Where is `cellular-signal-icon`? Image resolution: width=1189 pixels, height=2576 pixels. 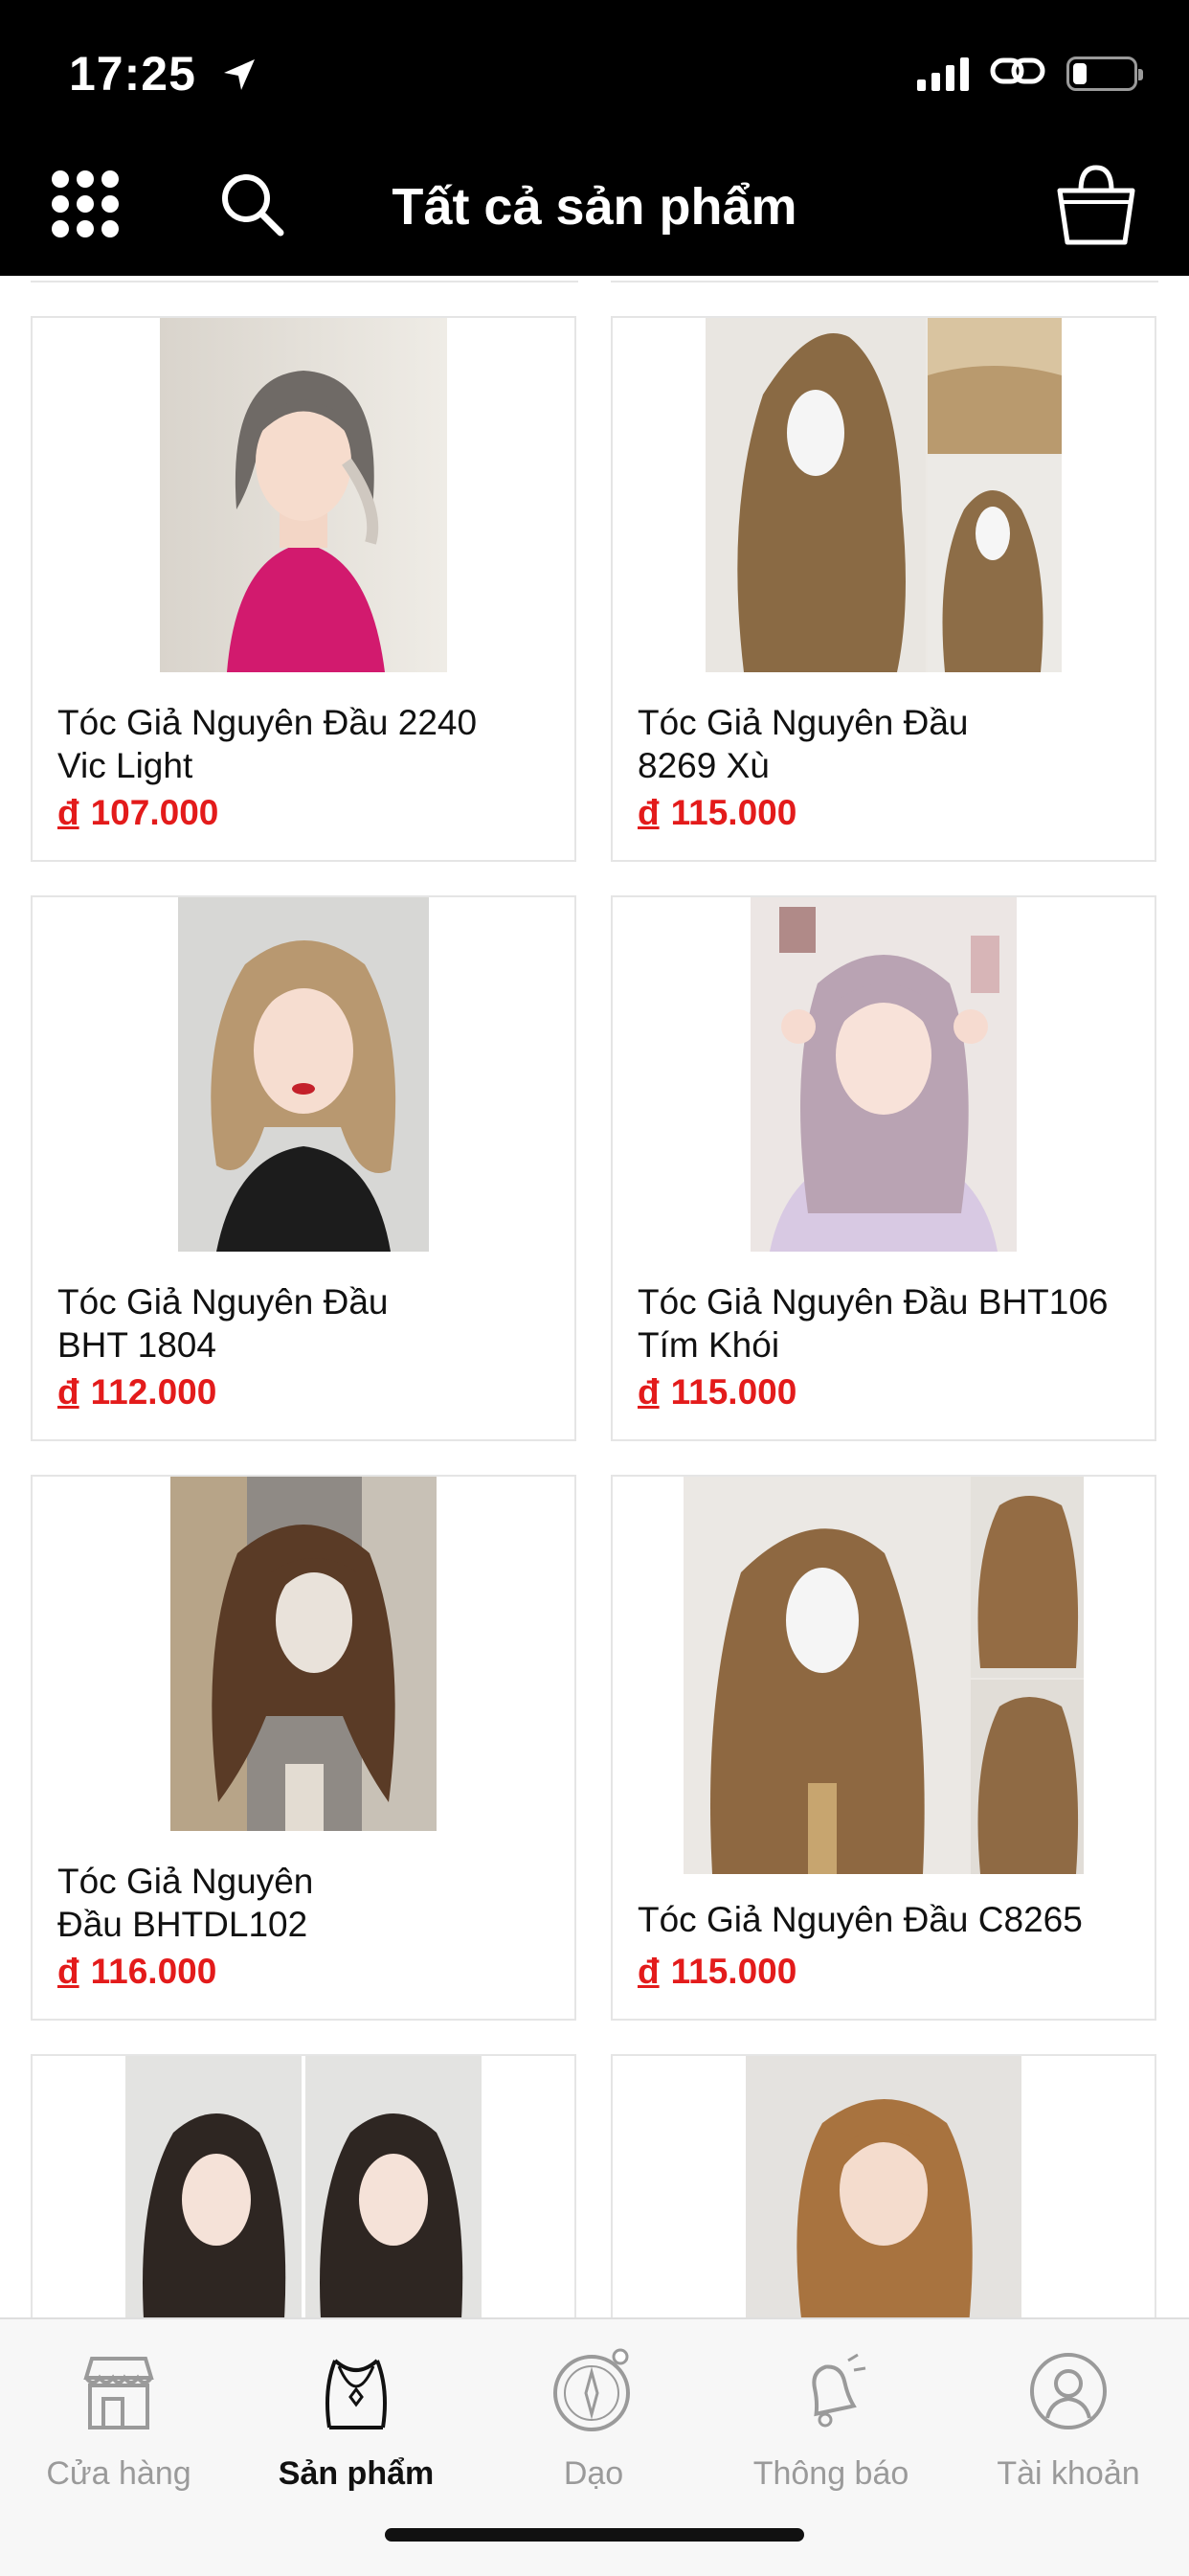
cellular-signal-icon is located at coordinates (943, 73).